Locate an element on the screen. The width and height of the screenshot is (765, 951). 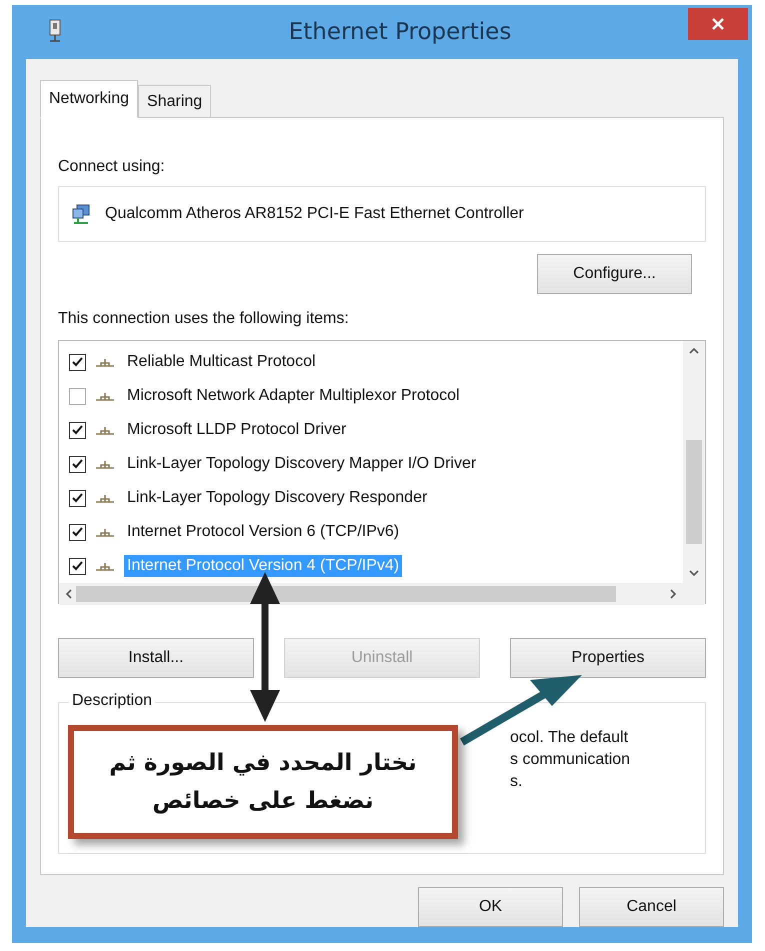
dialog-button: OK is located at coordinates (490, 907).